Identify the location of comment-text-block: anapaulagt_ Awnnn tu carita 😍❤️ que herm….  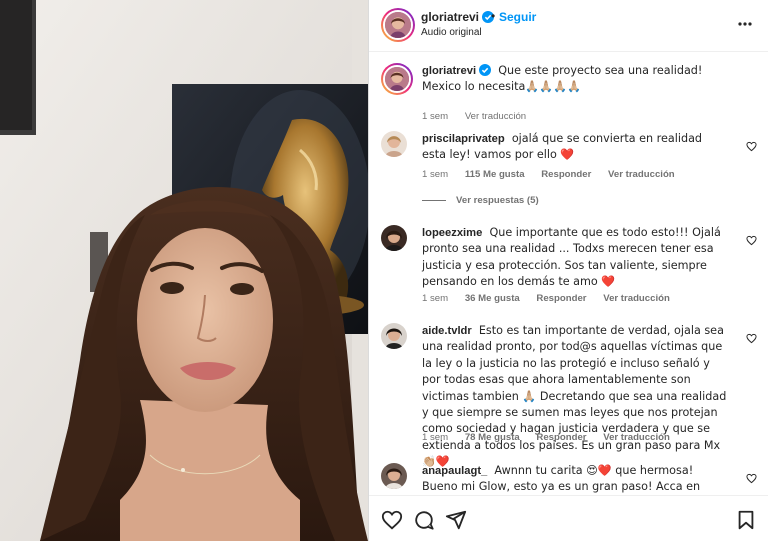
(574, 478).